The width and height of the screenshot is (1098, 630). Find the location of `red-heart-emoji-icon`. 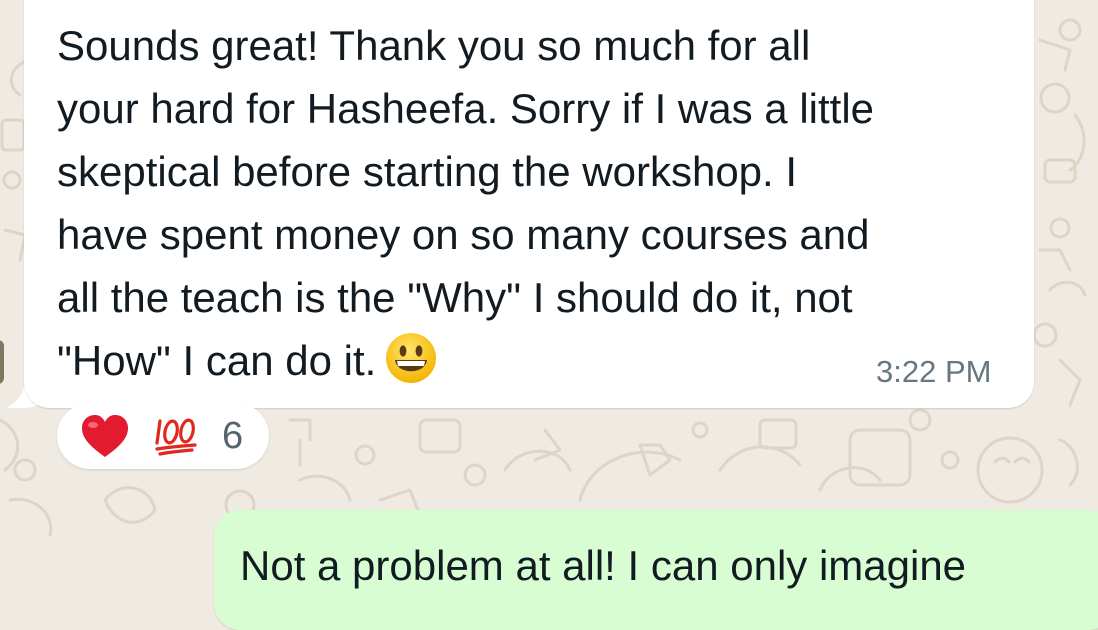

red-heart-emoji-icon is located at coordinates (105, 436).